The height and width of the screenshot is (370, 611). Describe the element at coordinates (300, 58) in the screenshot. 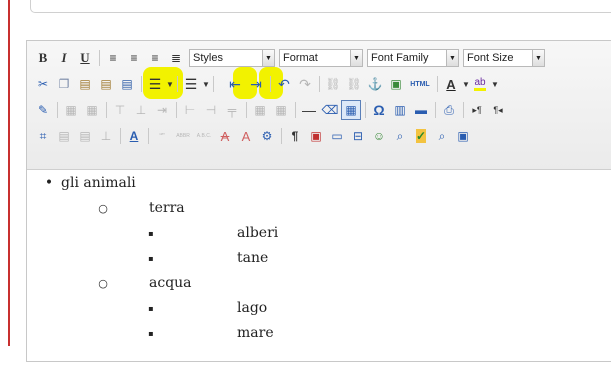

I see `format-select-label: Format` at that location.